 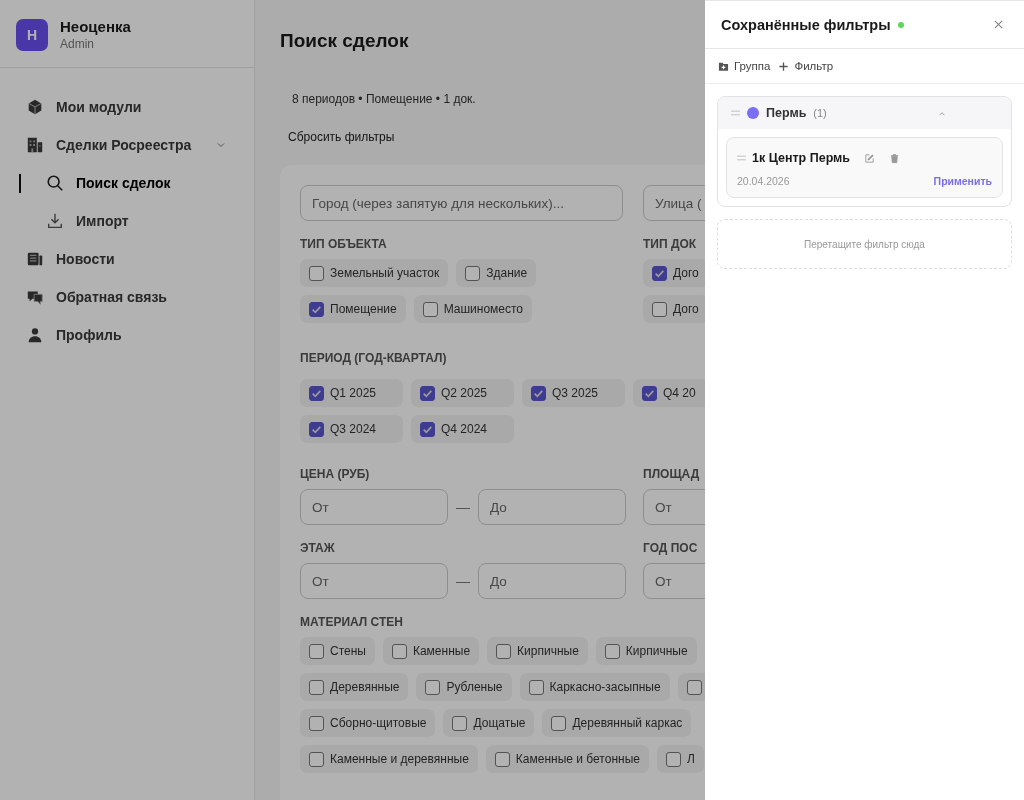 I want to click on download-icon, so click(x=55, y=221).